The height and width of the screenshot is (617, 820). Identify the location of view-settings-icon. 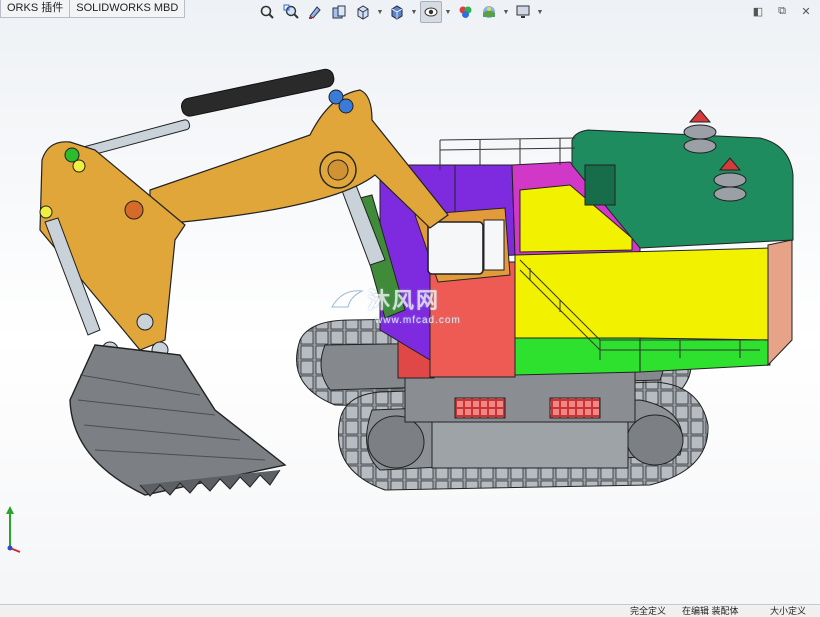
(523, 12).